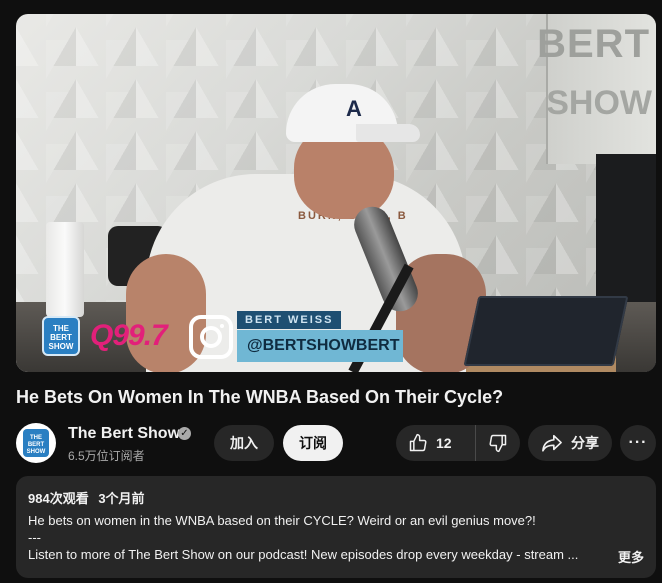 The image size is (662, 583). Describe the element at coordinates (313, 443) in the screenshot. I see `subscribe-button: 订阅` at that location.